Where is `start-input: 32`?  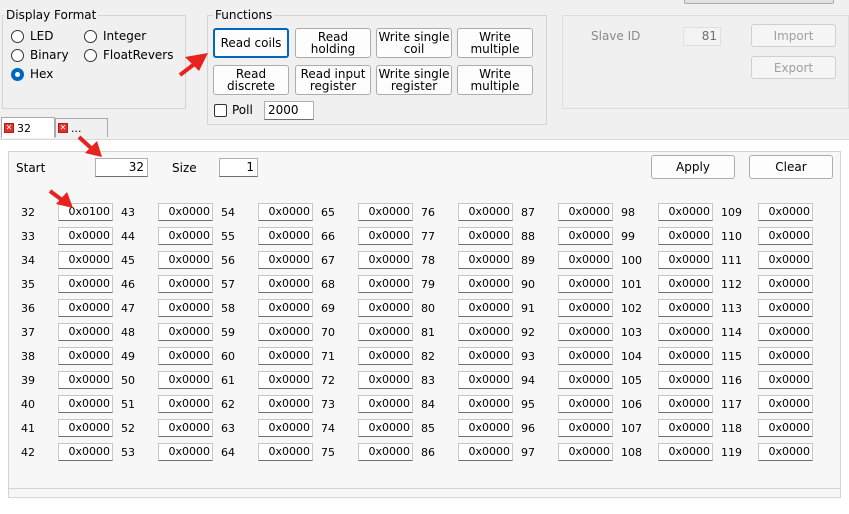 start-input: 32 is located at coordinates (121, 167).